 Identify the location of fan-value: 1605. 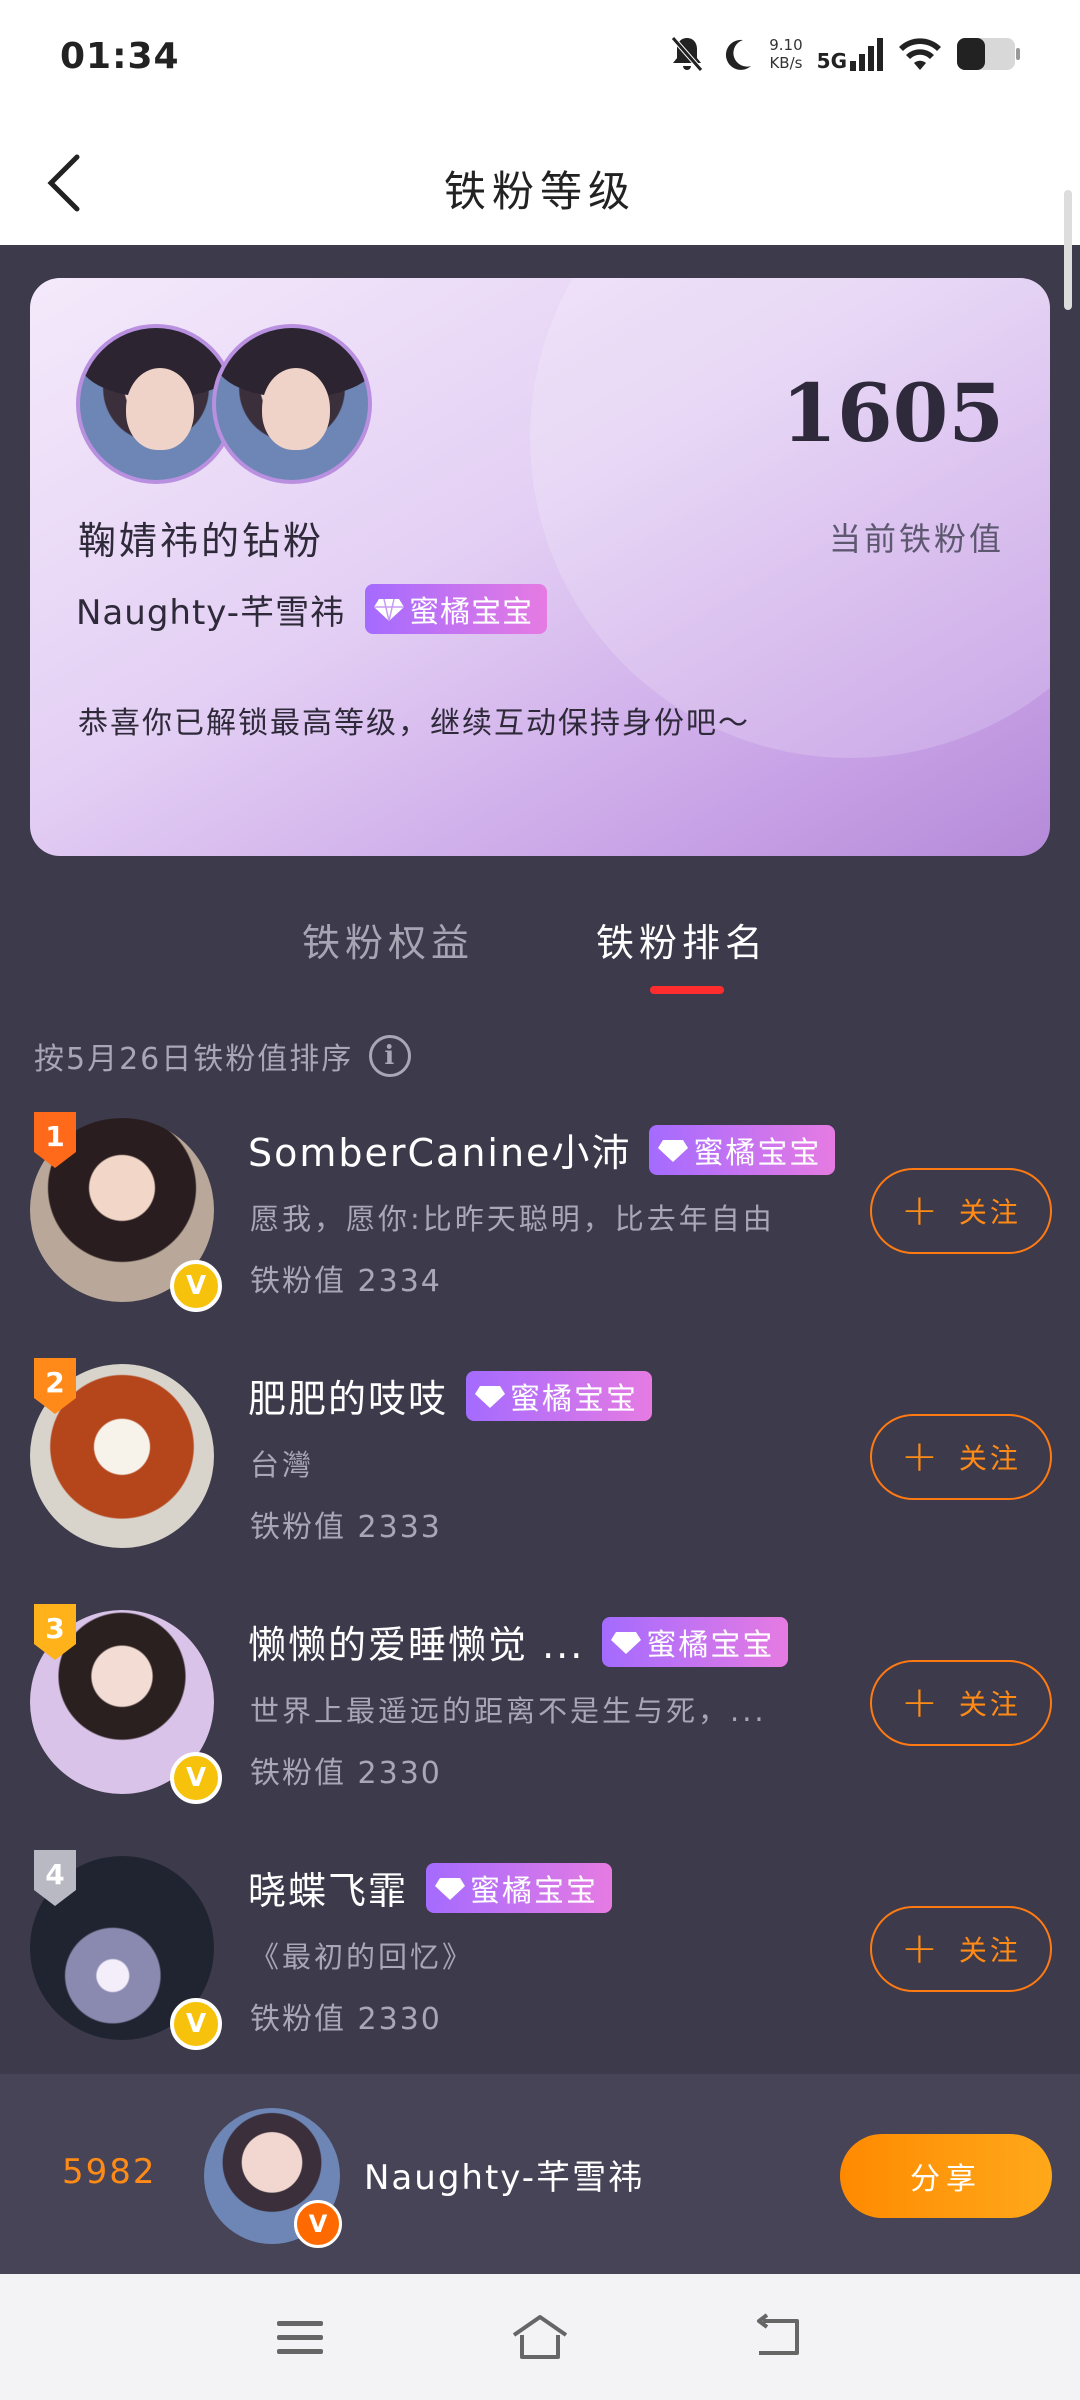
(892, 413).